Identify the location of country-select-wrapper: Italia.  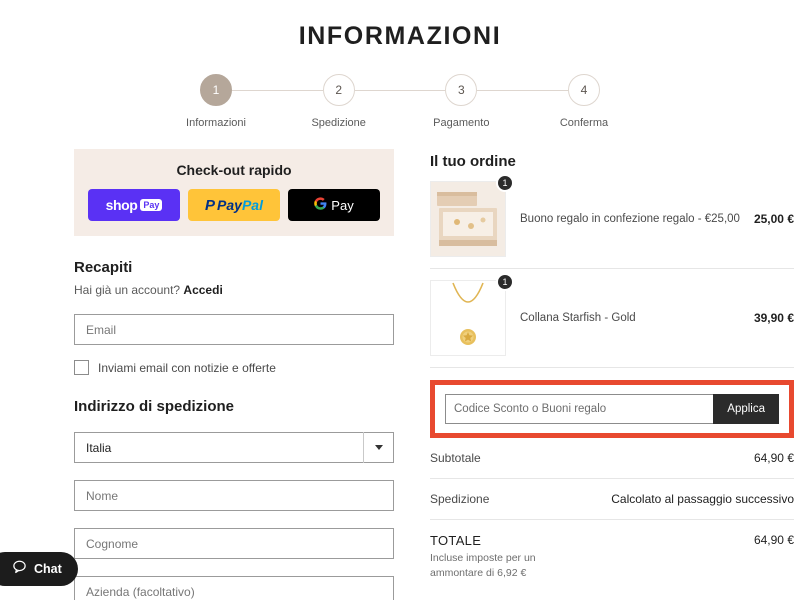
(234, 447).